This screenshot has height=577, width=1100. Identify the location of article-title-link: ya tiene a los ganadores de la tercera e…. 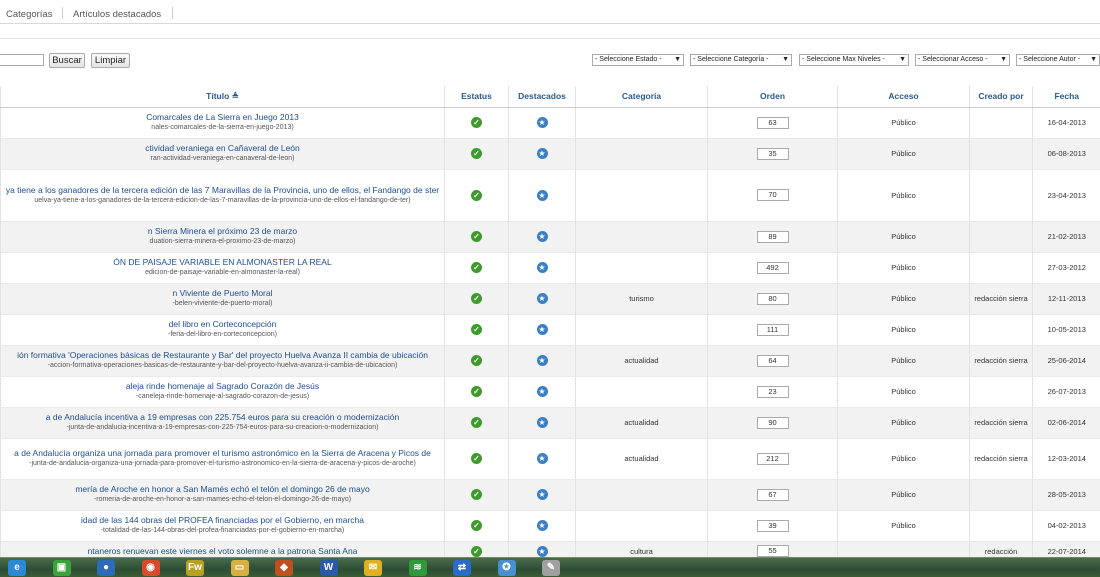
(222, 190).